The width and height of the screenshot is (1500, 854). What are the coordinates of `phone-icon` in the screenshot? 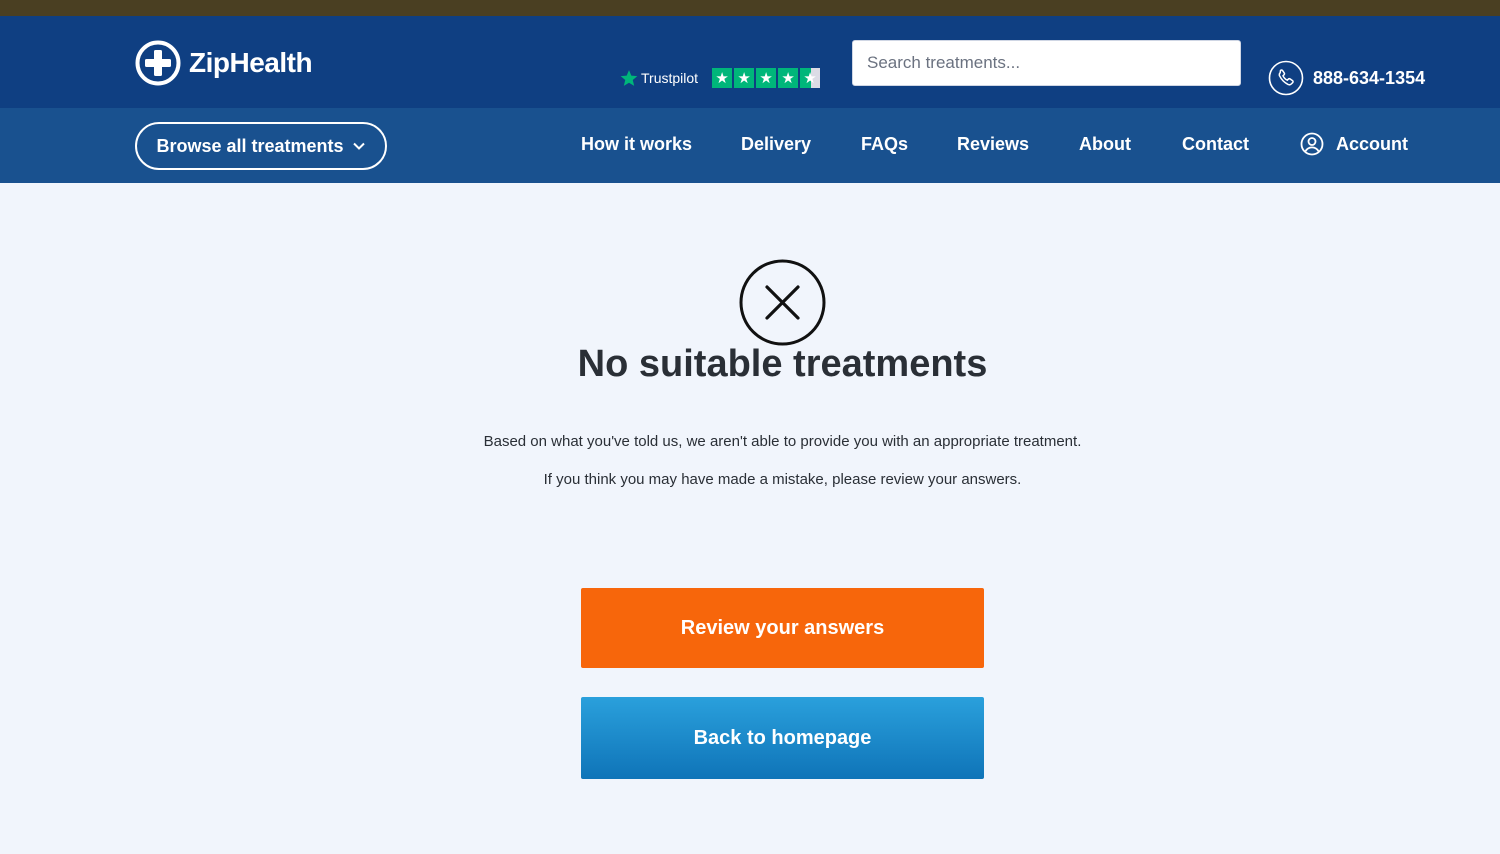 It's located at (1286, 78).